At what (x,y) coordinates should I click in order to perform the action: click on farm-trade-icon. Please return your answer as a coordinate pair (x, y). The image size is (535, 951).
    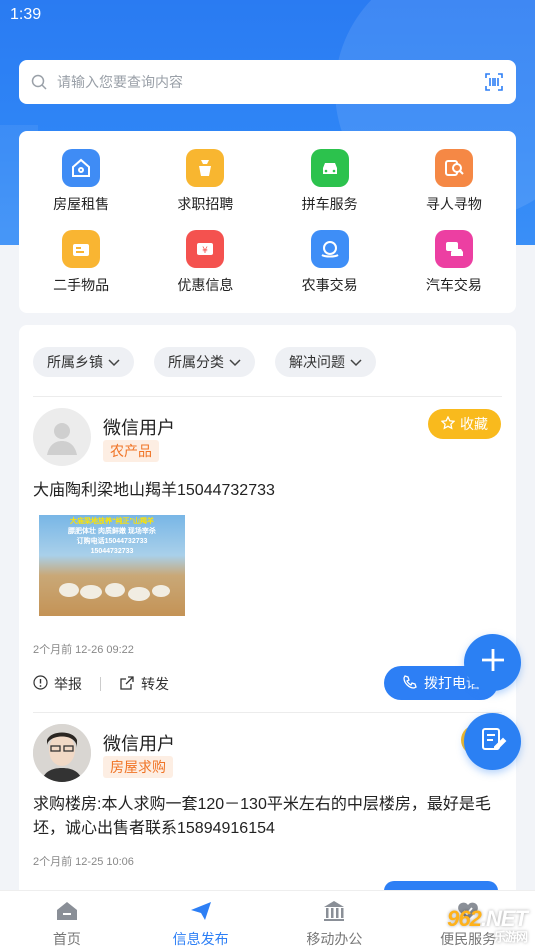
    Looking at the image, I should click on (329, 249).